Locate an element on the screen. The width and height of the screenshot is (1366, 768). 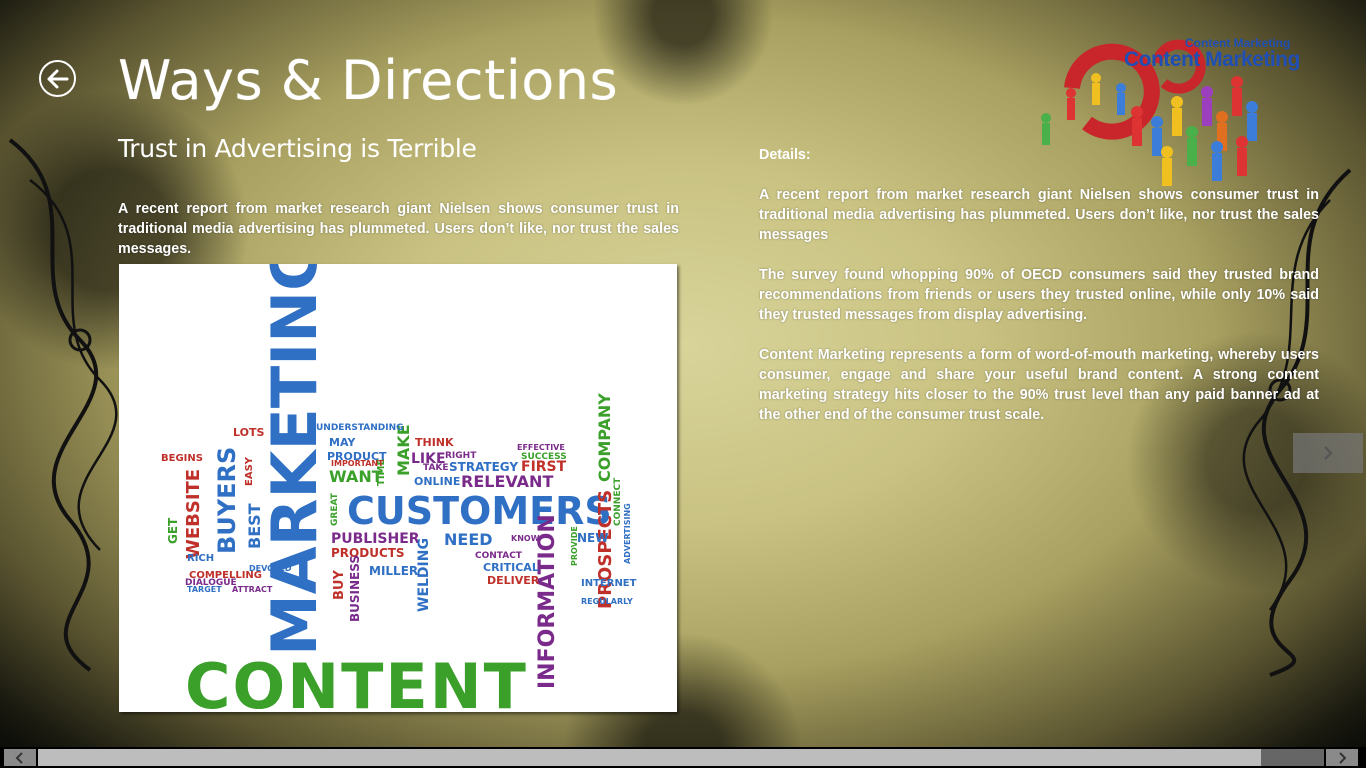
word-cloud-word: EFFECTIVE is located at coordinates (541, 447).